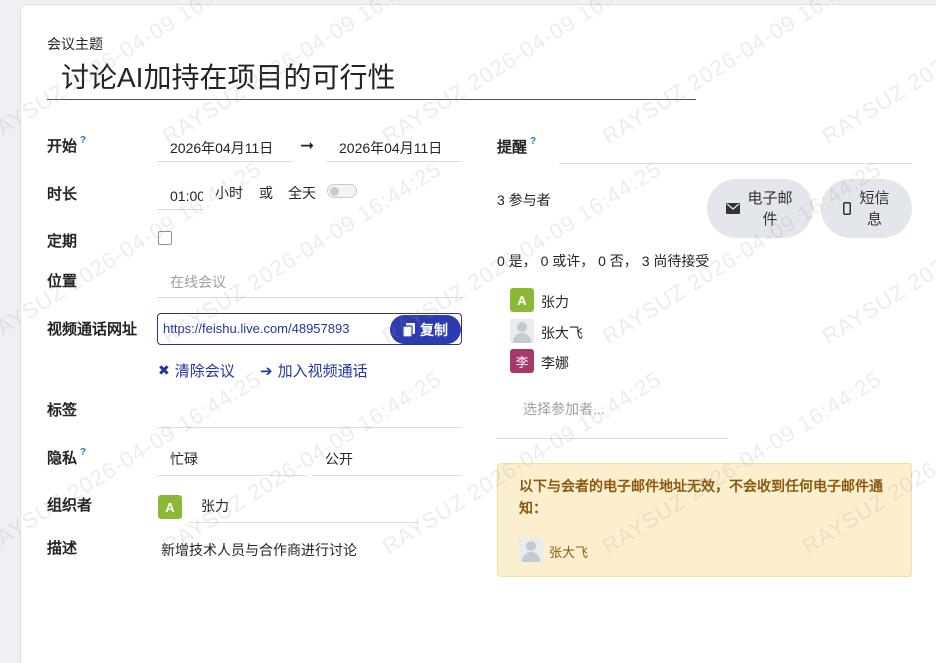  What do you see at coordinates (62, 194) in the screenshot?
I see `duration-label: 时长` at bounding box center [62, 194].